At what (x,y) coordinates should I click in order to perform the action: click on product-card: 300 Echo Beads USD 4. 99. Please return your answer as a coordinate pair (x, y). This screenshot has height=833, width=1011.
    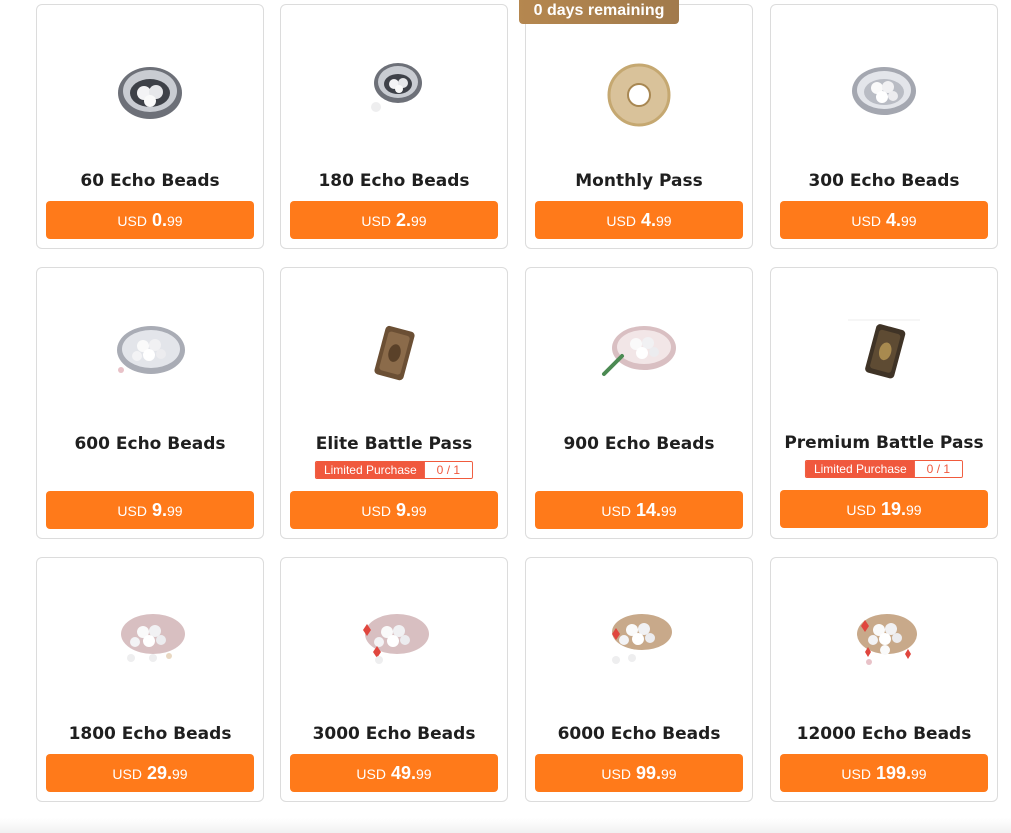
    Looking at the image, I should click on (884, 126).